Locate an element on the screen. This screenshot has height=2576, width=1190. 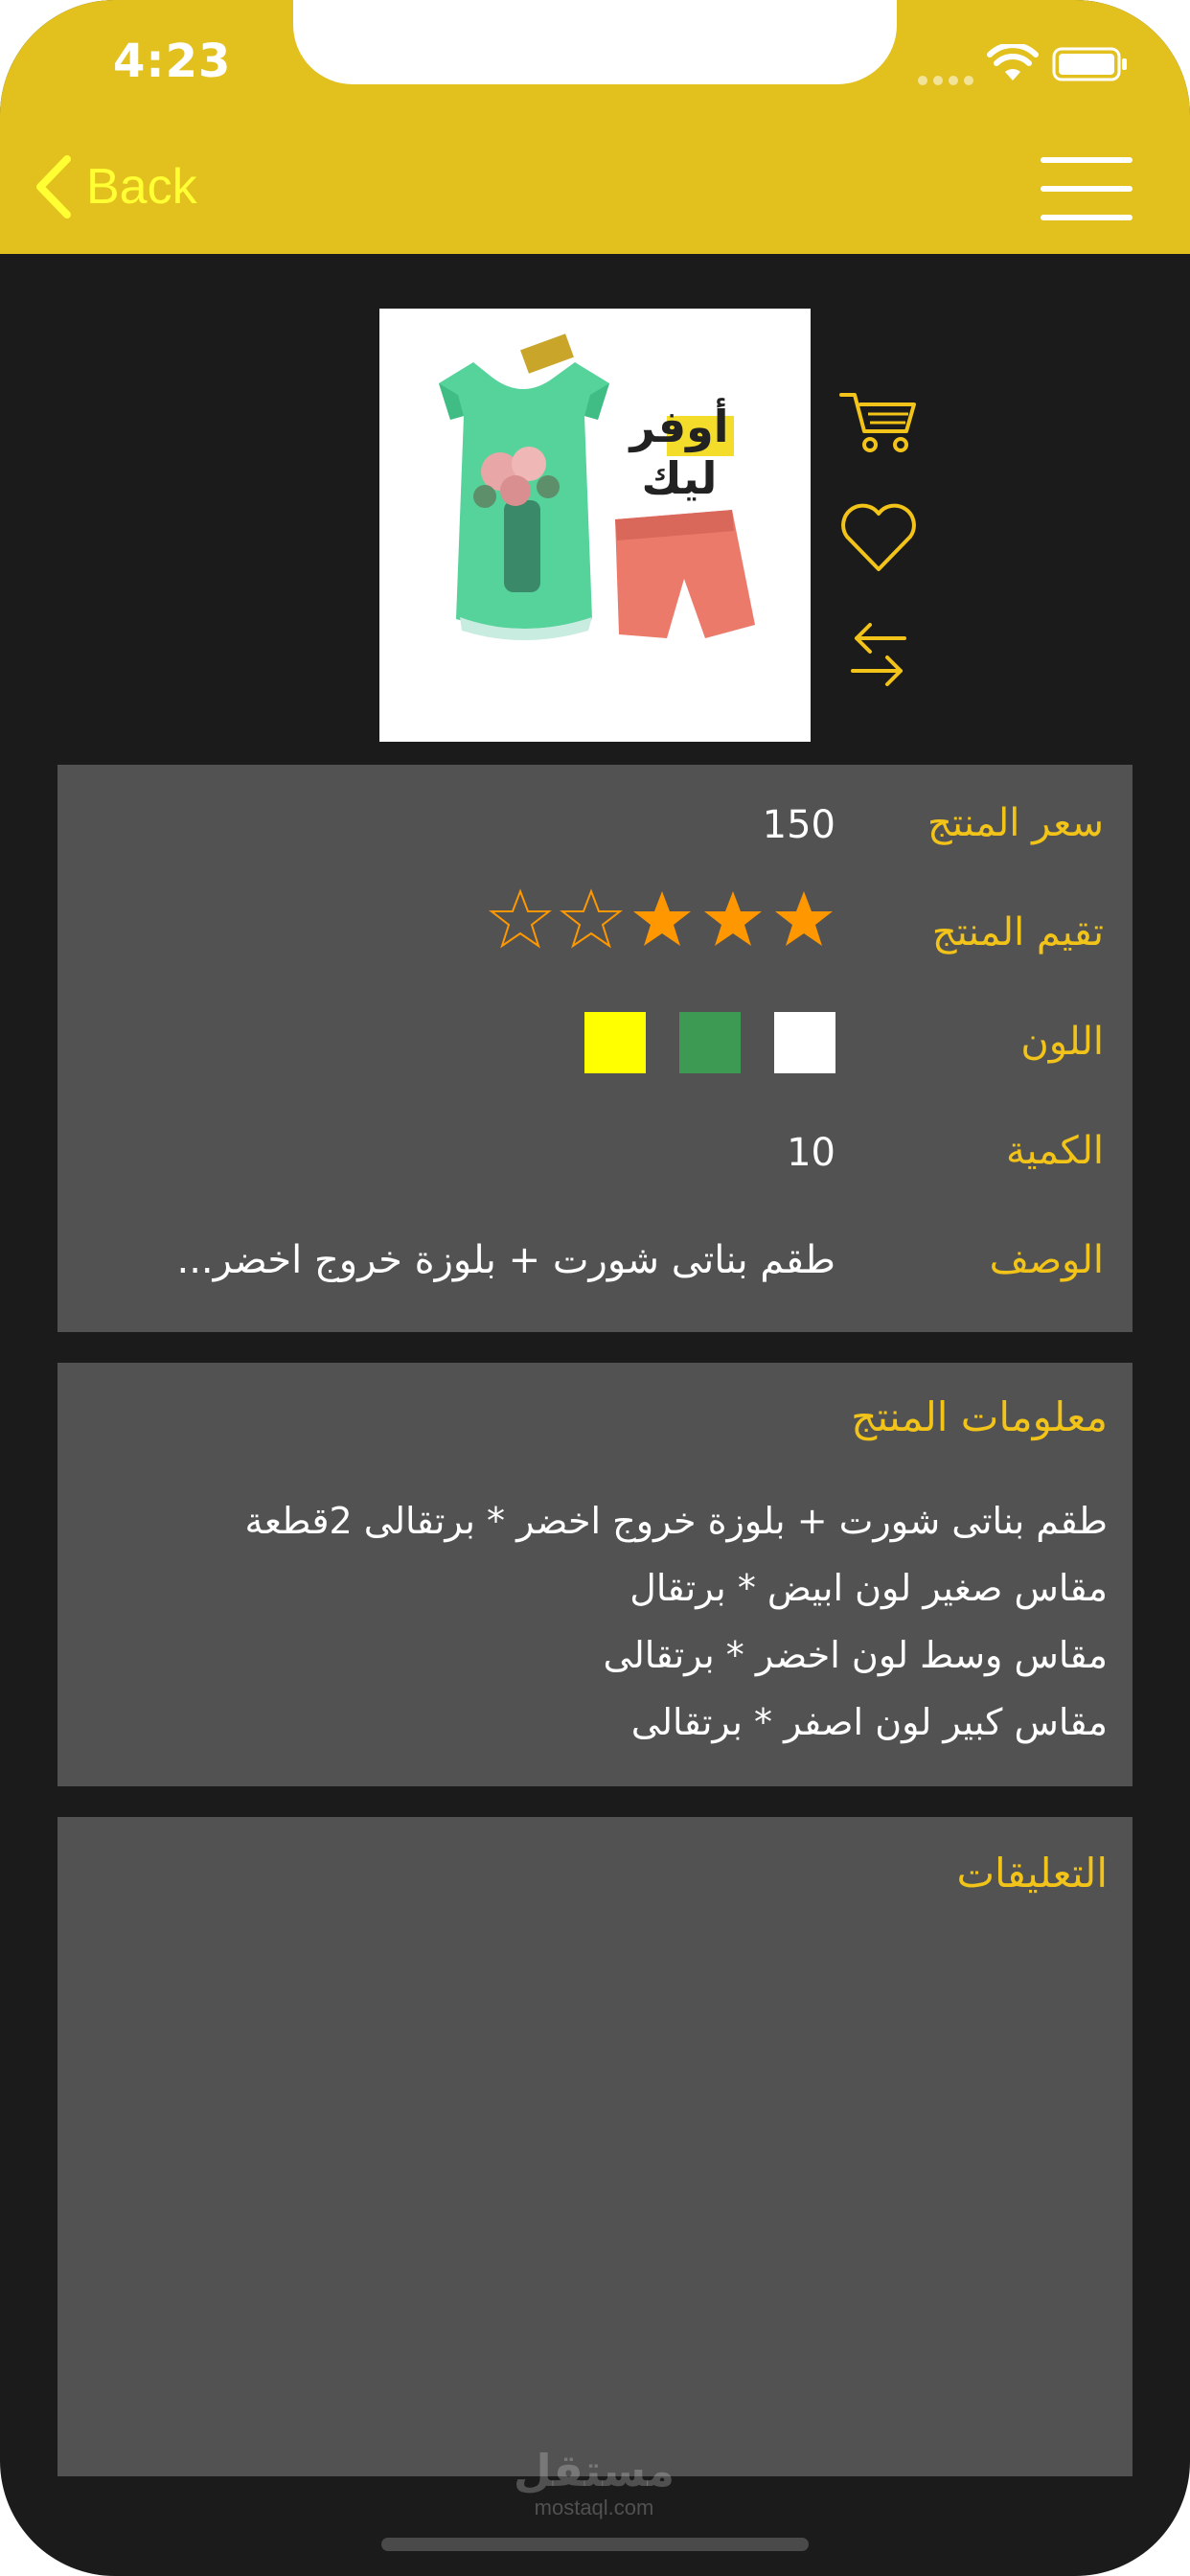
description-label: الوصف is located at coordinates (1046, 1260).